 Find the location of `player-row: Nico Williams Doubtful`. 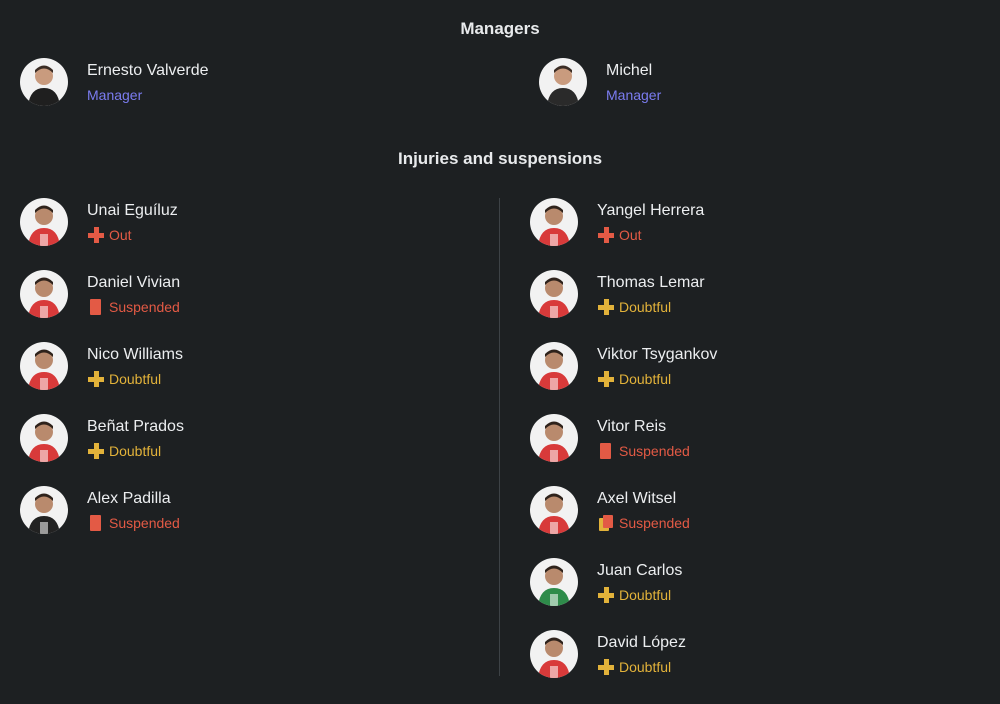

player-row: Nico Williams Doubtful is located at coordinates (200, 366).